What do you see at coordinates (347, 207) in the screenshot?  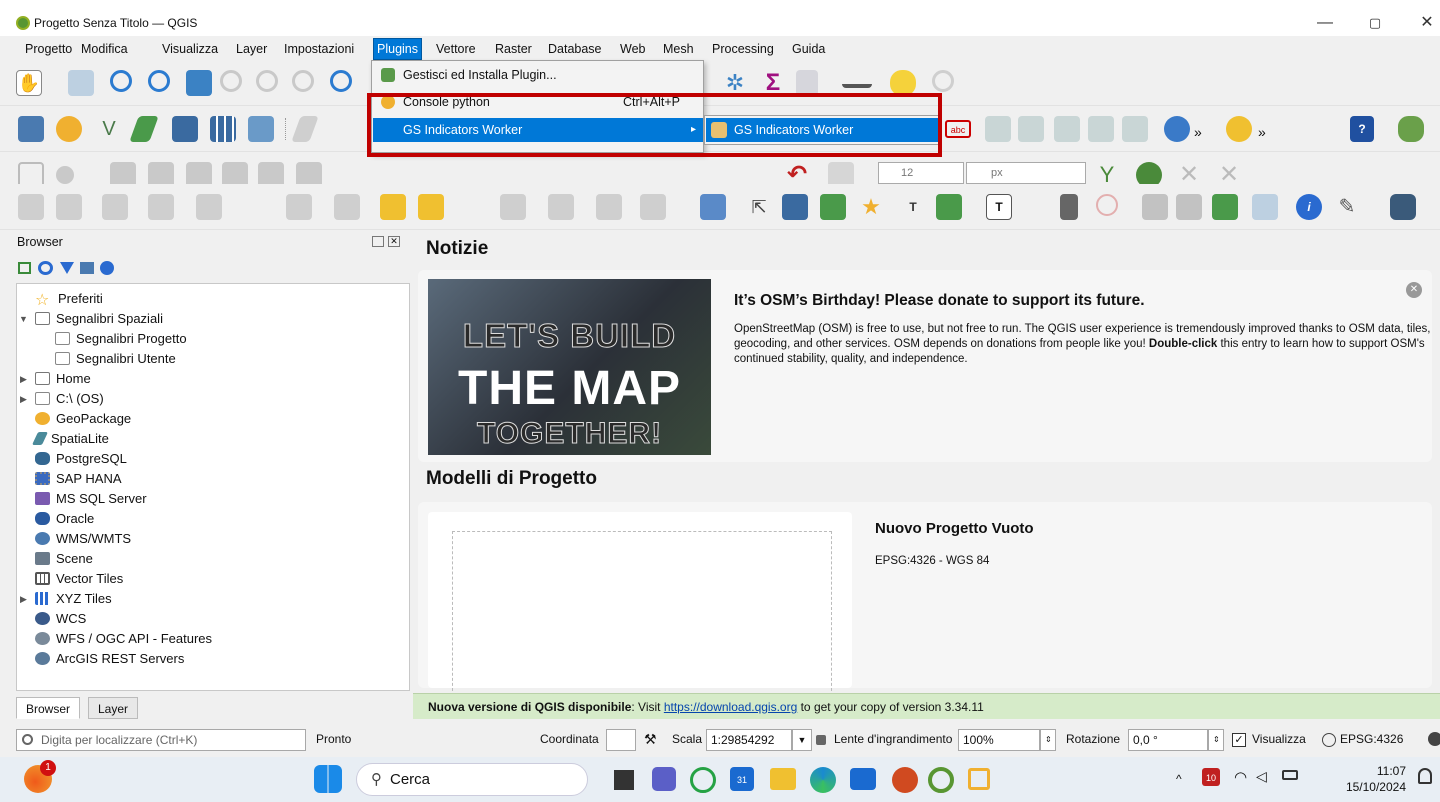 I see `select-by-value-icon` at bounding box center [347, 207].